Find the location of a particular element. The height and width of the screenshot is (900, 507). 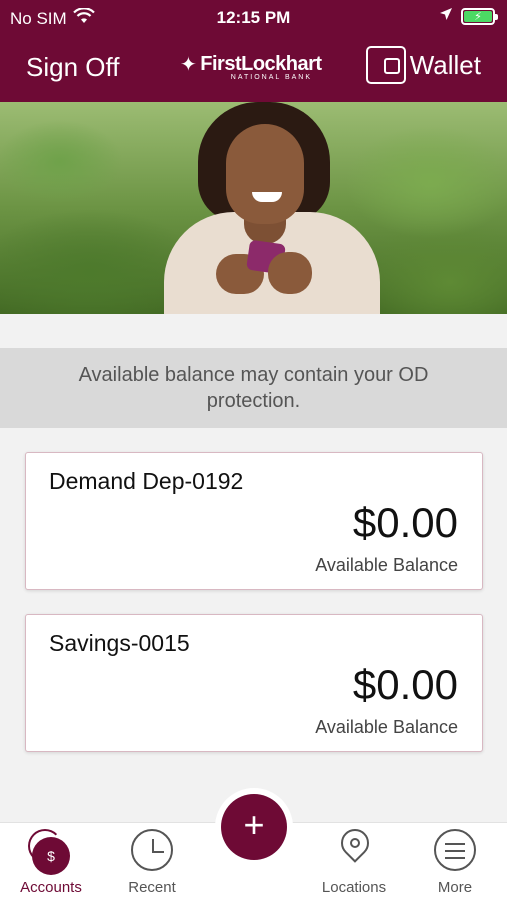

account-name: Demand Dep-0192 is located at coordinates (146, 481).